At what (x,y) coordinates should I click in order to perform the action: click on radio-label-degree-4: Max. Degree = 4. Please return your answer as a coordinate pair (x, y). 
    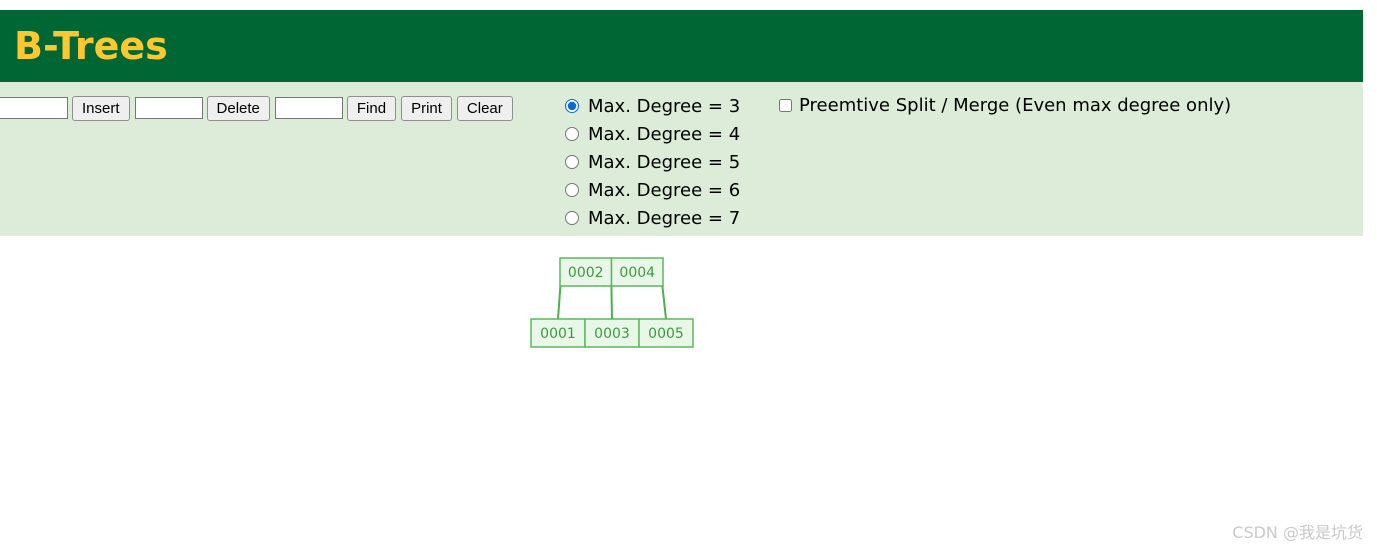
    Looking at the image, I should click on (664, 134).